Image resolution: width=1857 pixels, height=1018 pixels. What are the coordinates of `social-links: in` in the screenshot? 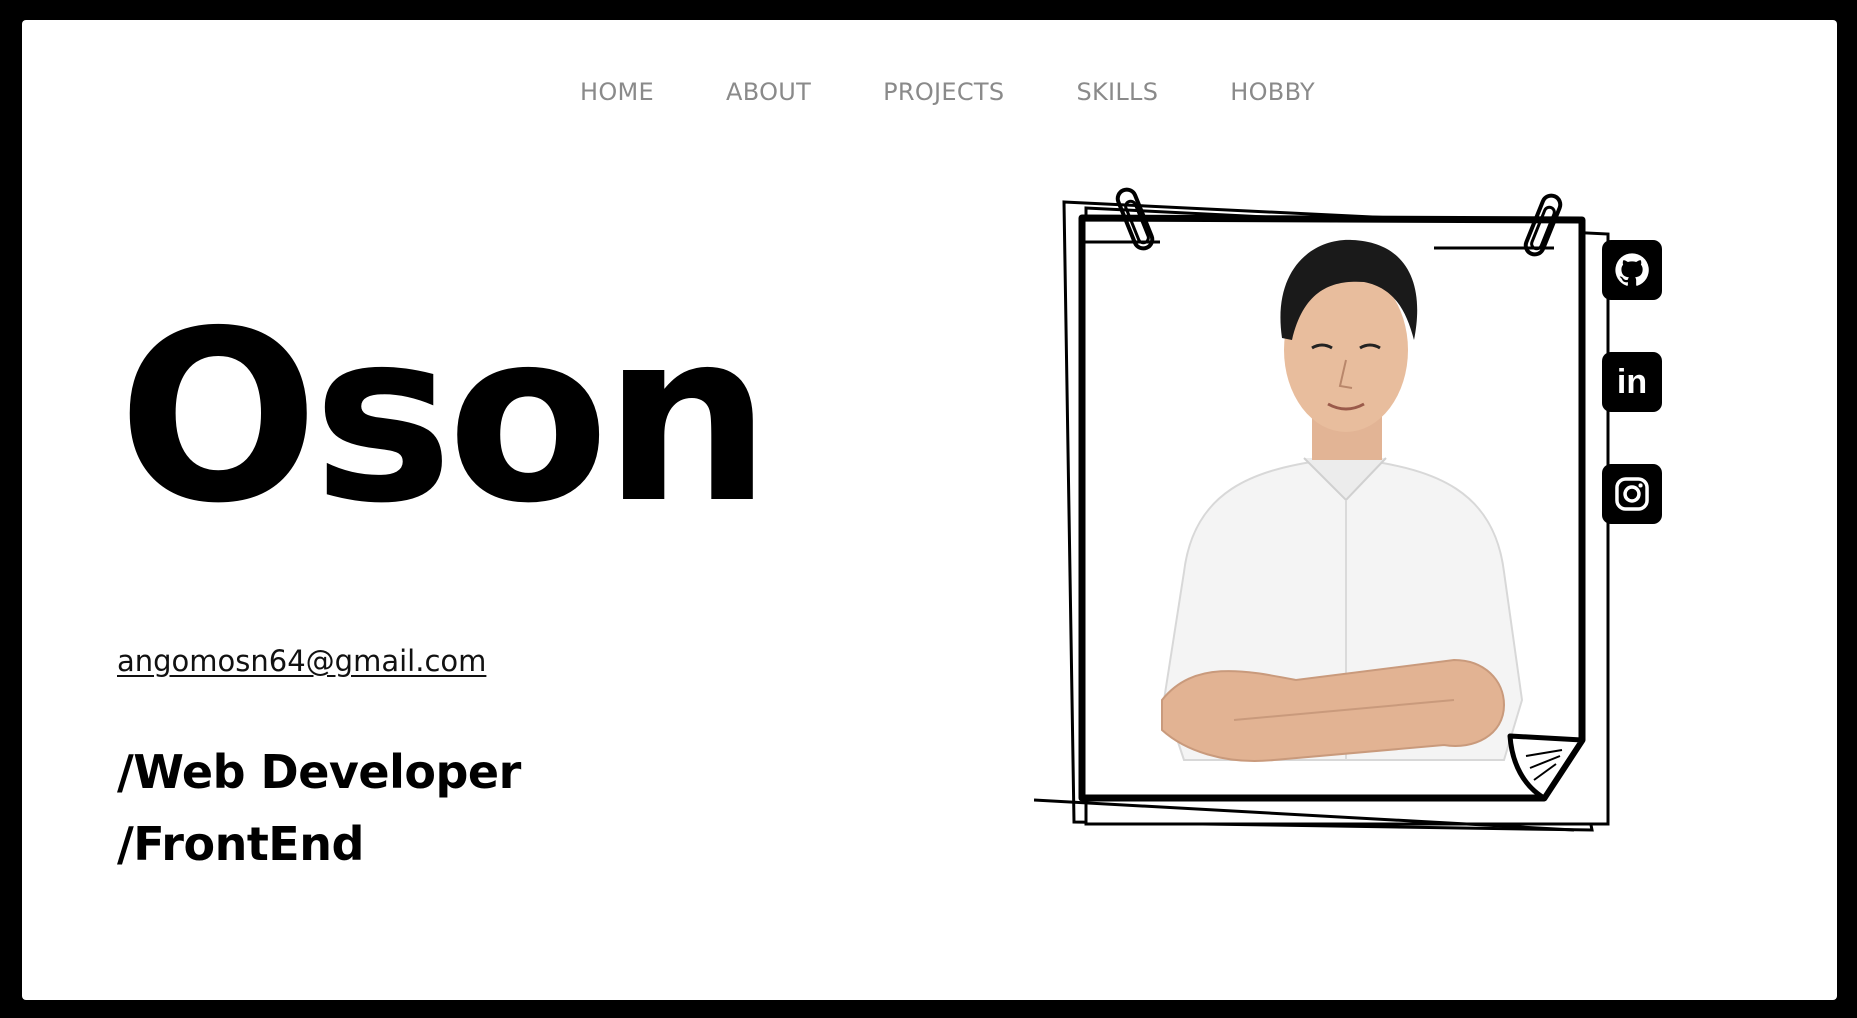 It's located at (1632, 408).